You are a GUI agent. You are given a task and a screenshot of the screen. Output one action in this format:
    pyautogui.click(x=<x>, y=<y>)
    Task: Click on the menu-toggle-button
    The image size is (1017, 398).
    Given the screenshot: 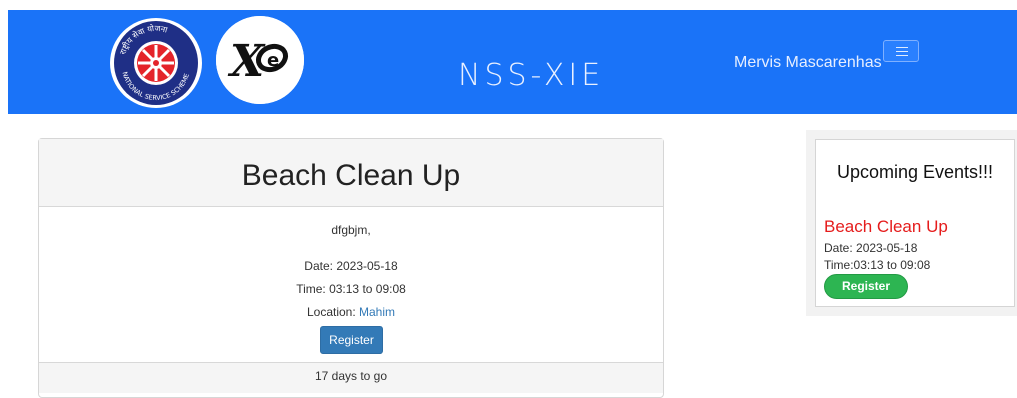 What is the action you would take?
    pyautogui.click(x=901, y=51)
    